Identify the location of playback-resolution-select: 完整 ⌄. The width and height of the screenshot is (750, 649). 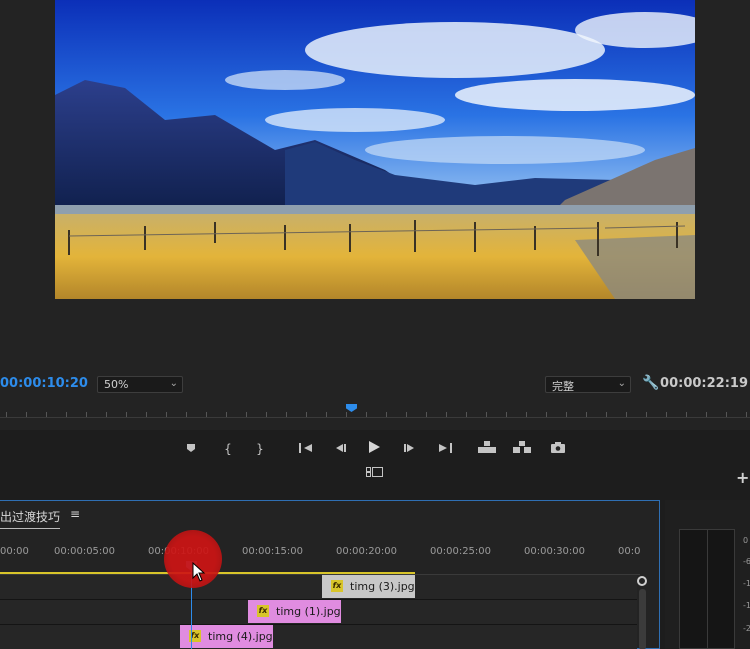
(588, 384).